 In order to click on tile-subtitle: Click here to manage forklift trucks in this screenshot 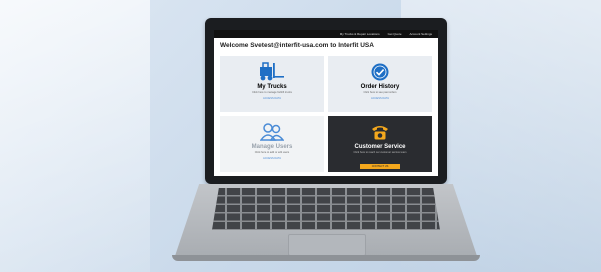, I will do `click(272, 92)`.